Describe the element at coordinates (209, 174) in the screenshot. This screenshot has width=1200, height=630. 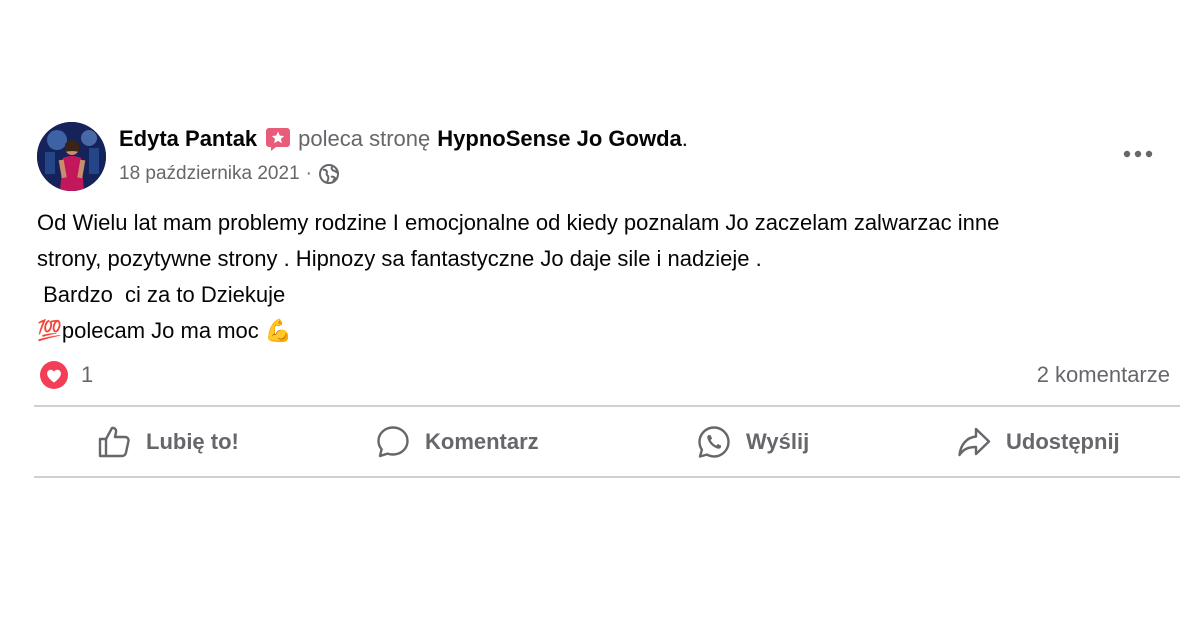
I see `post-date: 18 października 2021` at that location.